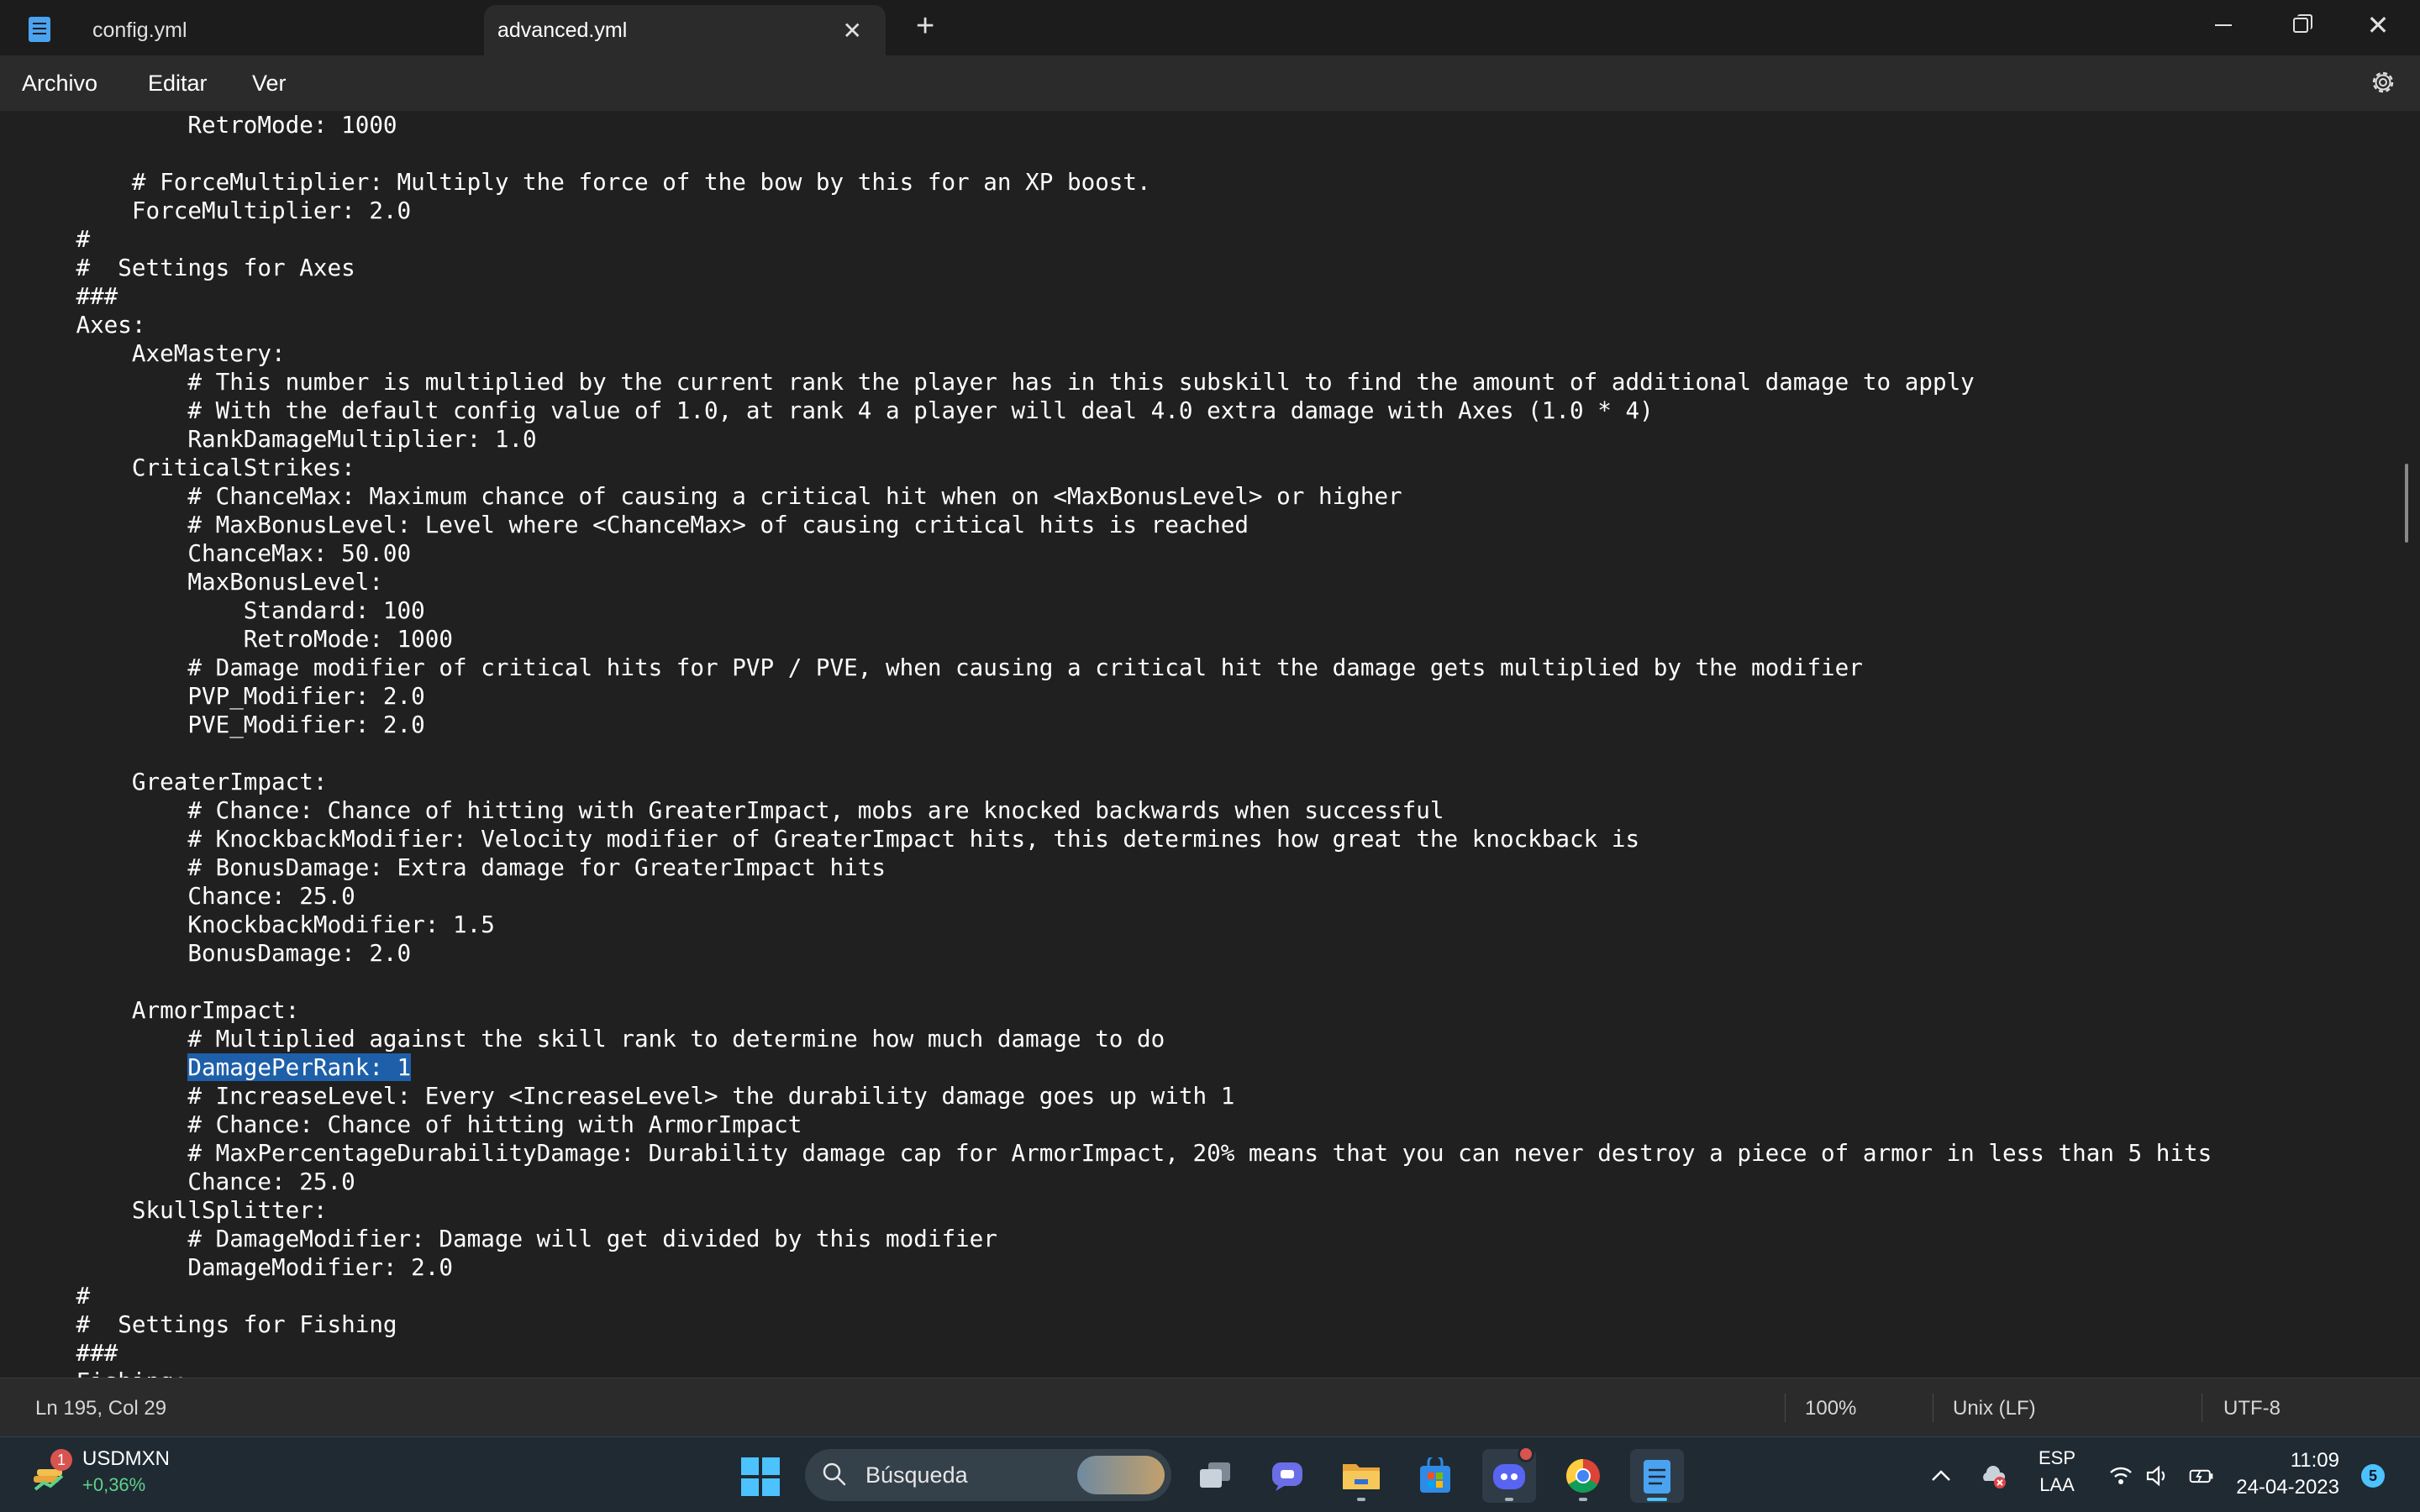 This screenshot has height=1512, width=2420. What do you see at coordinates (1509, 1474) in the screenshot?
I see `discord-button` at bounding box center [1509, 1474].